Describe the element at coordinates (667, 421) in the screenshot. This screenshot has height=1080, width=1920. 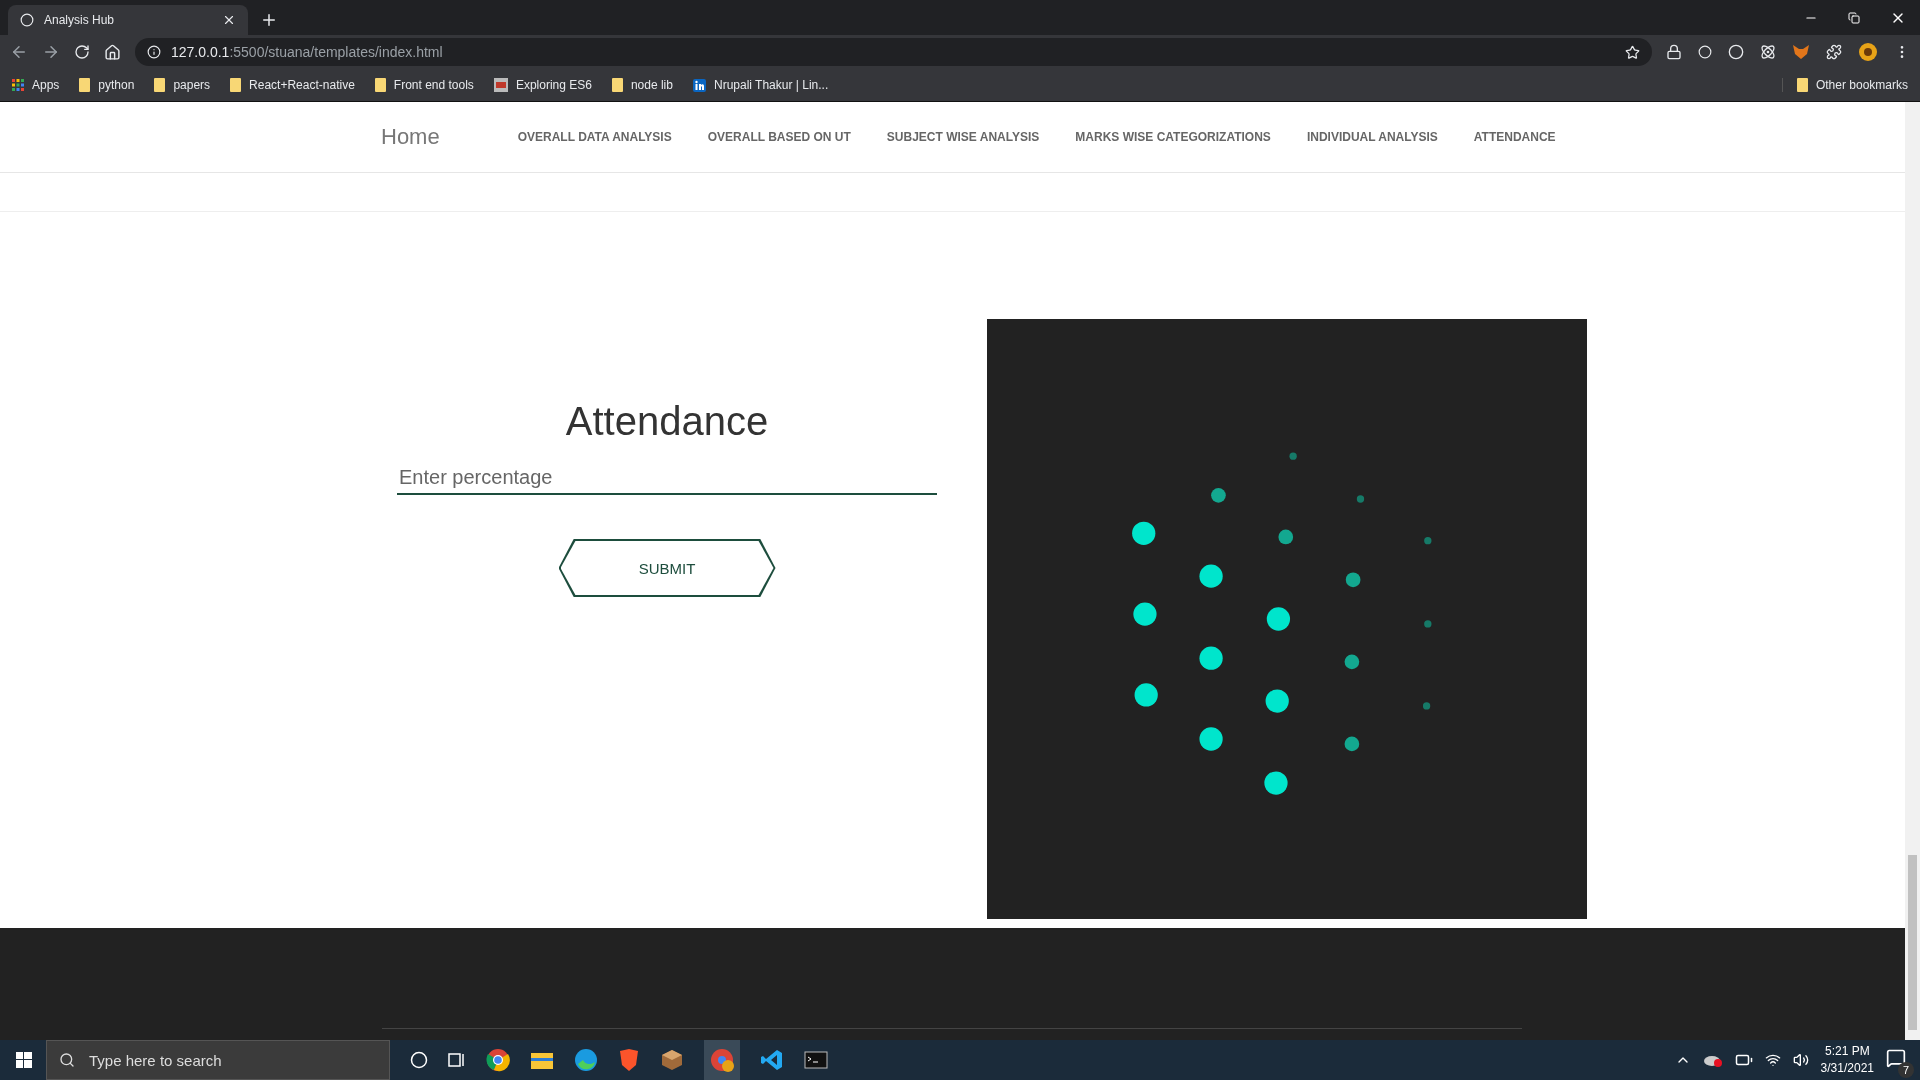
I see `attendance-title: Attendance` at that location.